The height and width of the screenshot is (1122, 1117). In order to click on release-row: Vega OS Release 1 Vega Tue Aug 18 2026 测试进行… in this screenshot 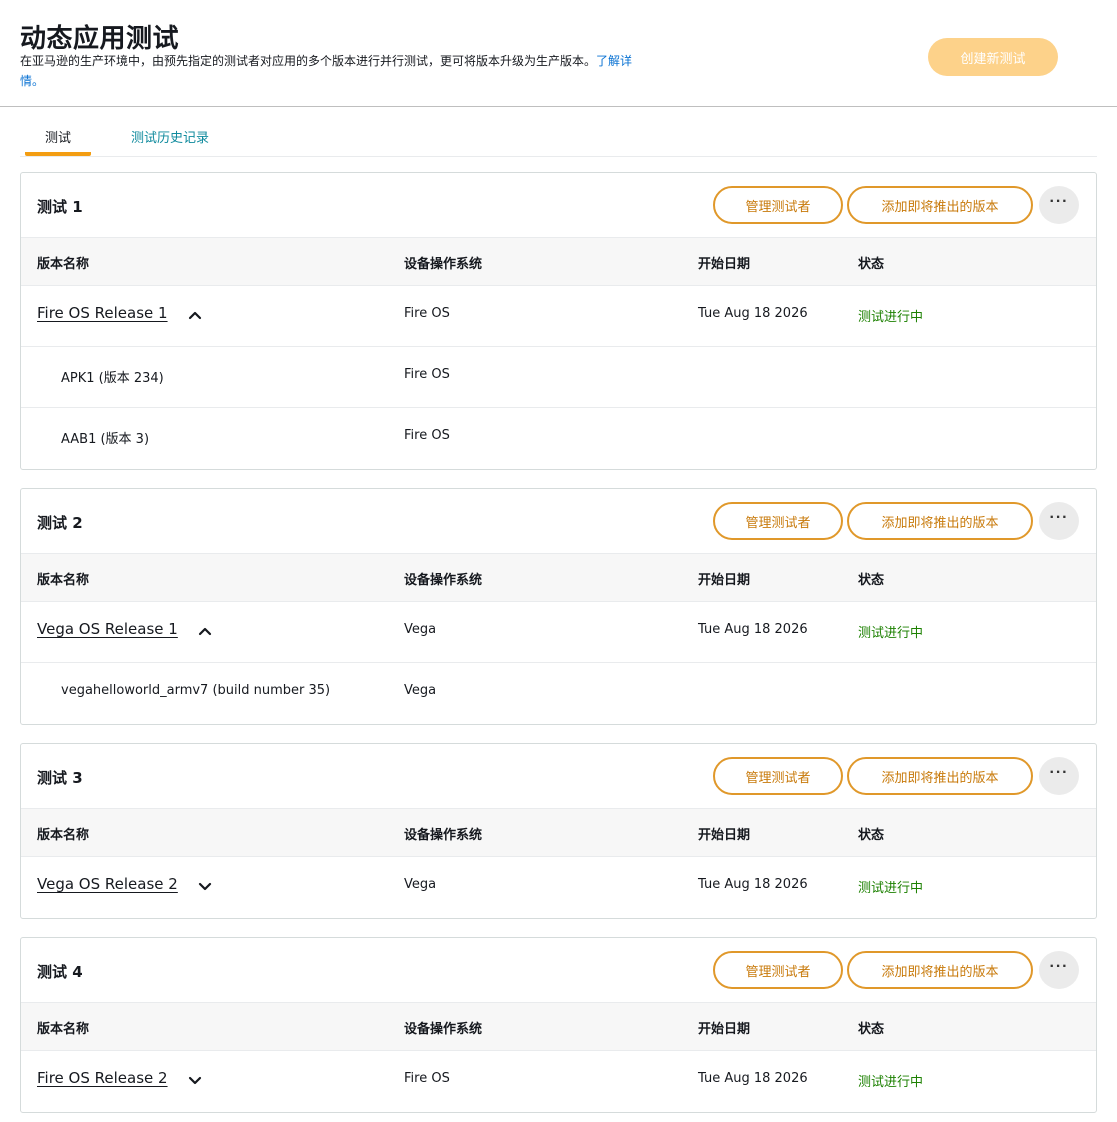, I will do `click(558, 632)`.